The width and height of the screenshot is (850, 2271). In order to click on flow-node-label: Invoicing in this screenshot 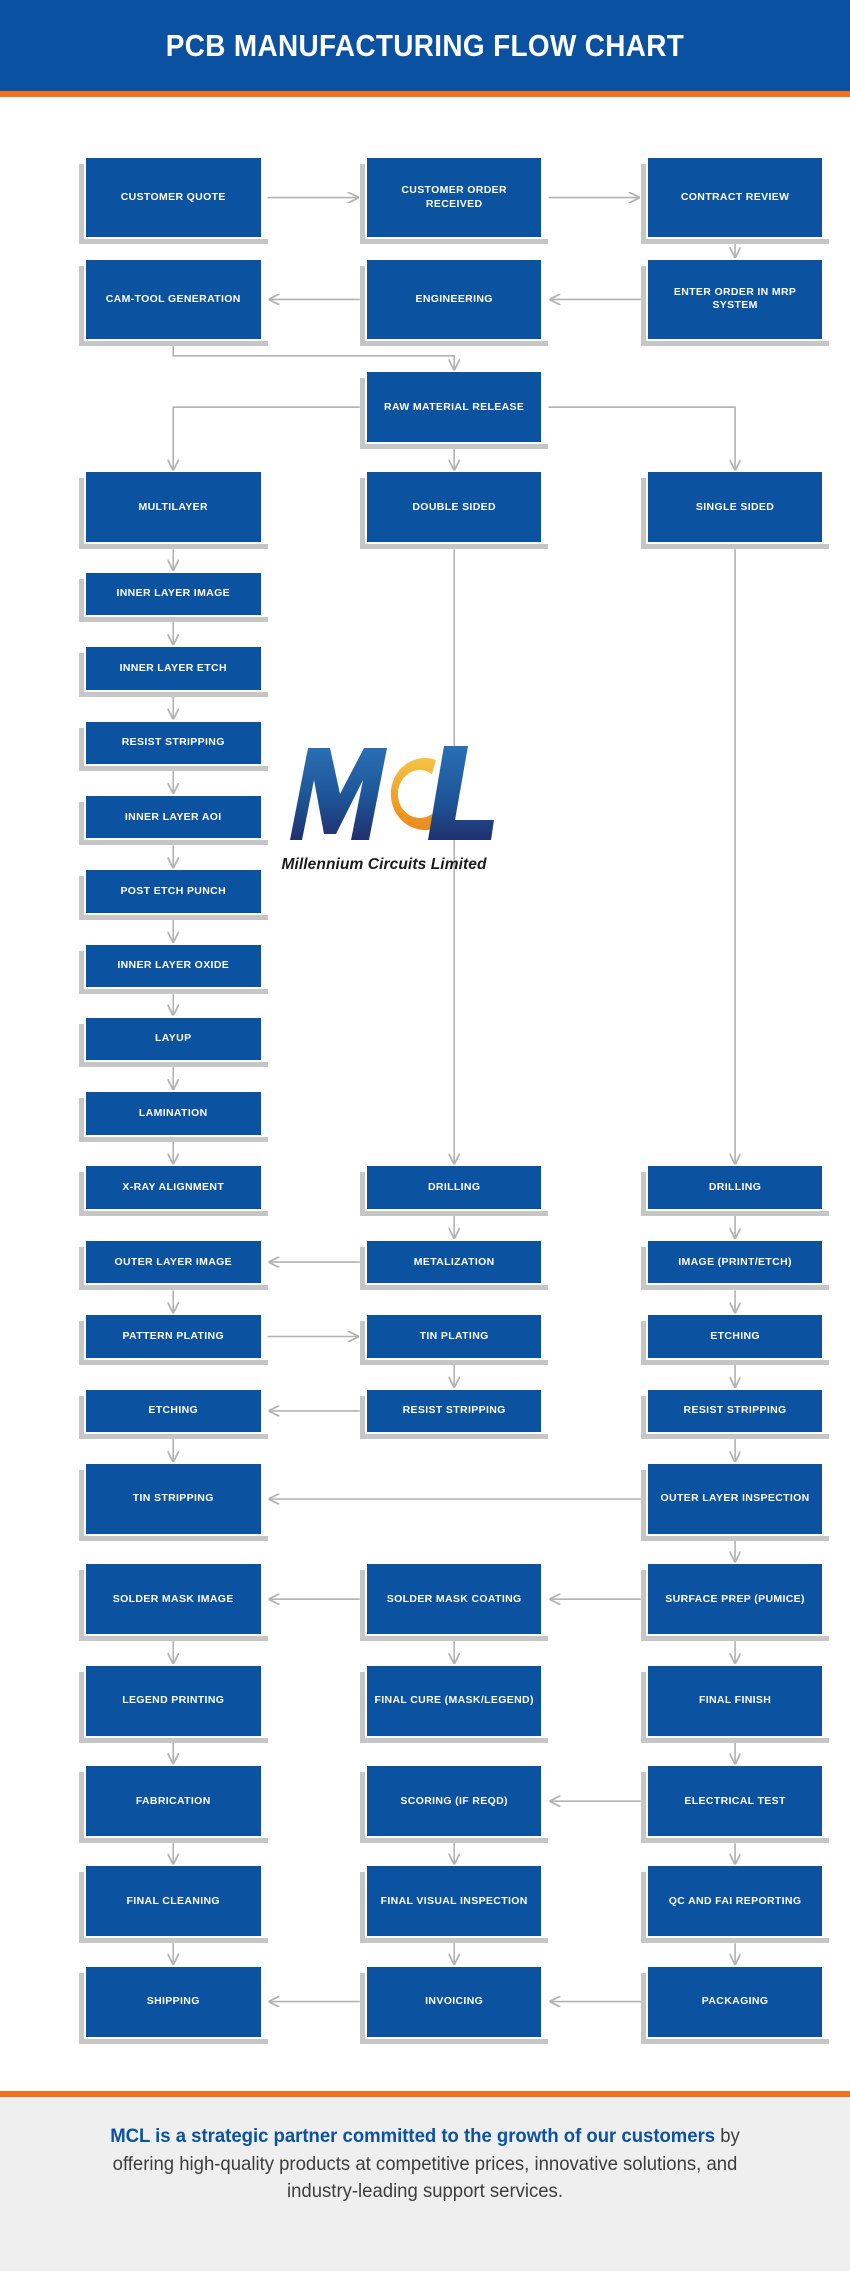, I will do `click(454, 2001)`.